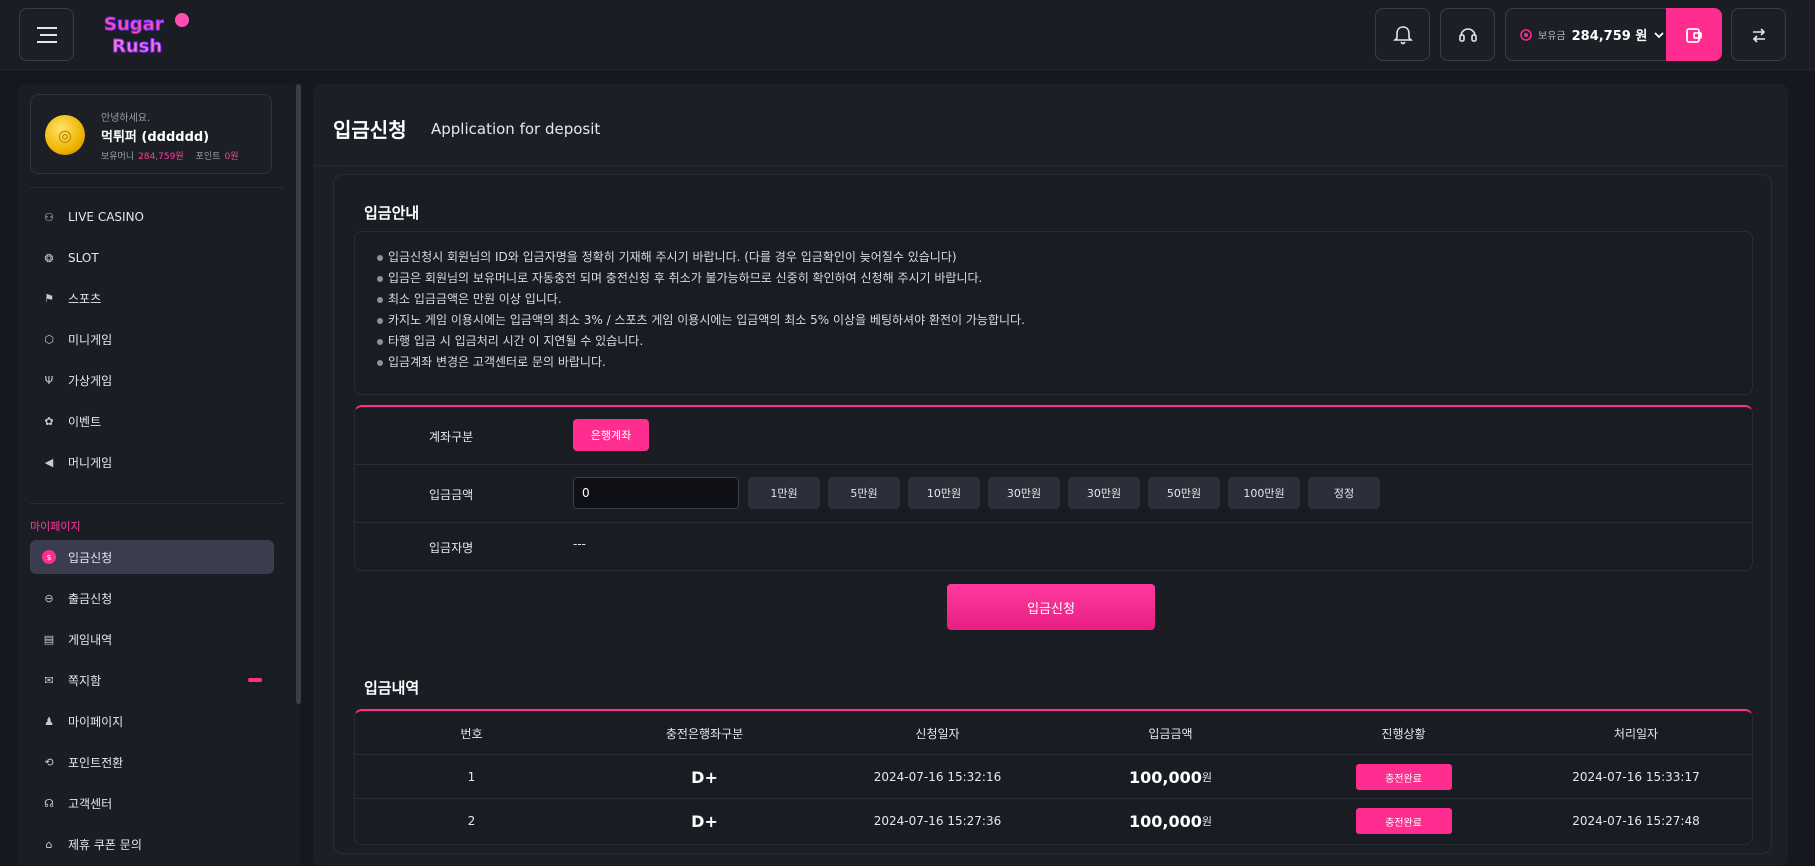 This screenshot has width=1815, height=866. What do you see at coordinates (118, 157) in the screenshot?
I see `money-label: 보유머니` at bounding box center [118, 157].